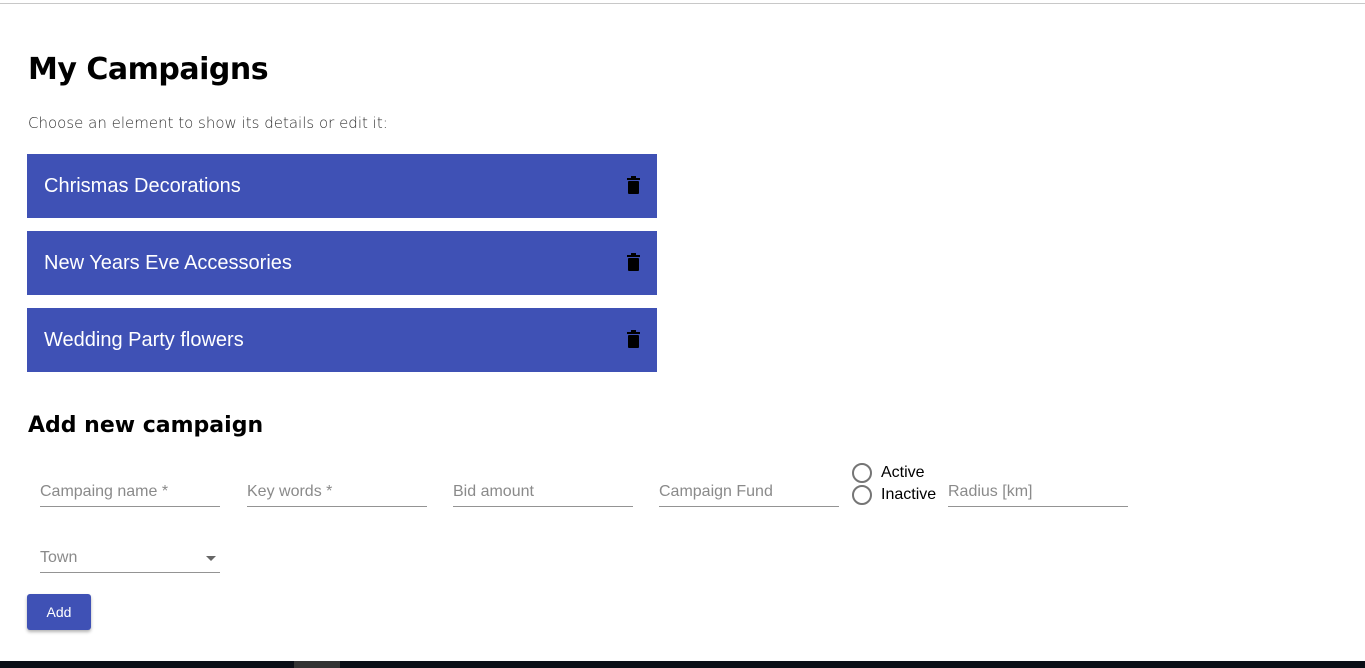 This screenshot has width=1365, height=668. What do you see at coordinates (59, 612) in the screenshot?
I see `add-button: Add` at bounding box center [59, 612].